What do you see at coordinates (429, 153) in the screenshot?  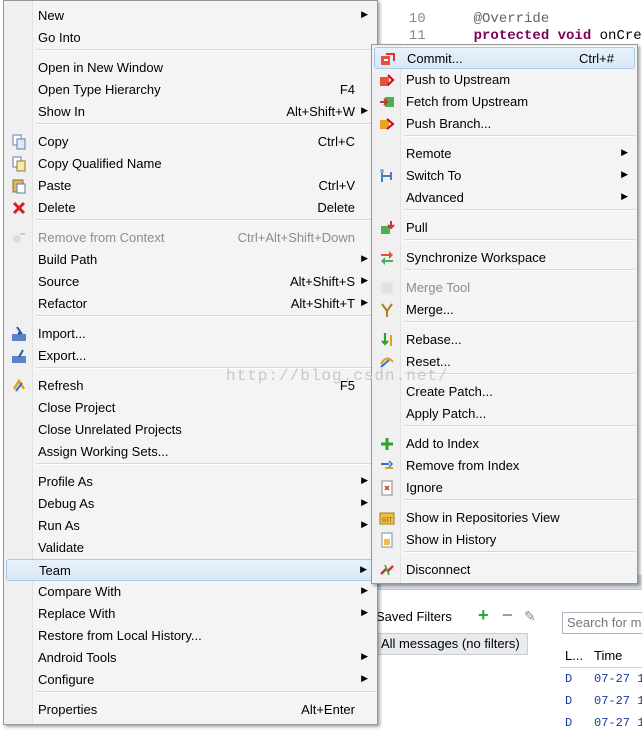 I see `menu-item-label: Remote` at bounding box center [429, 153].